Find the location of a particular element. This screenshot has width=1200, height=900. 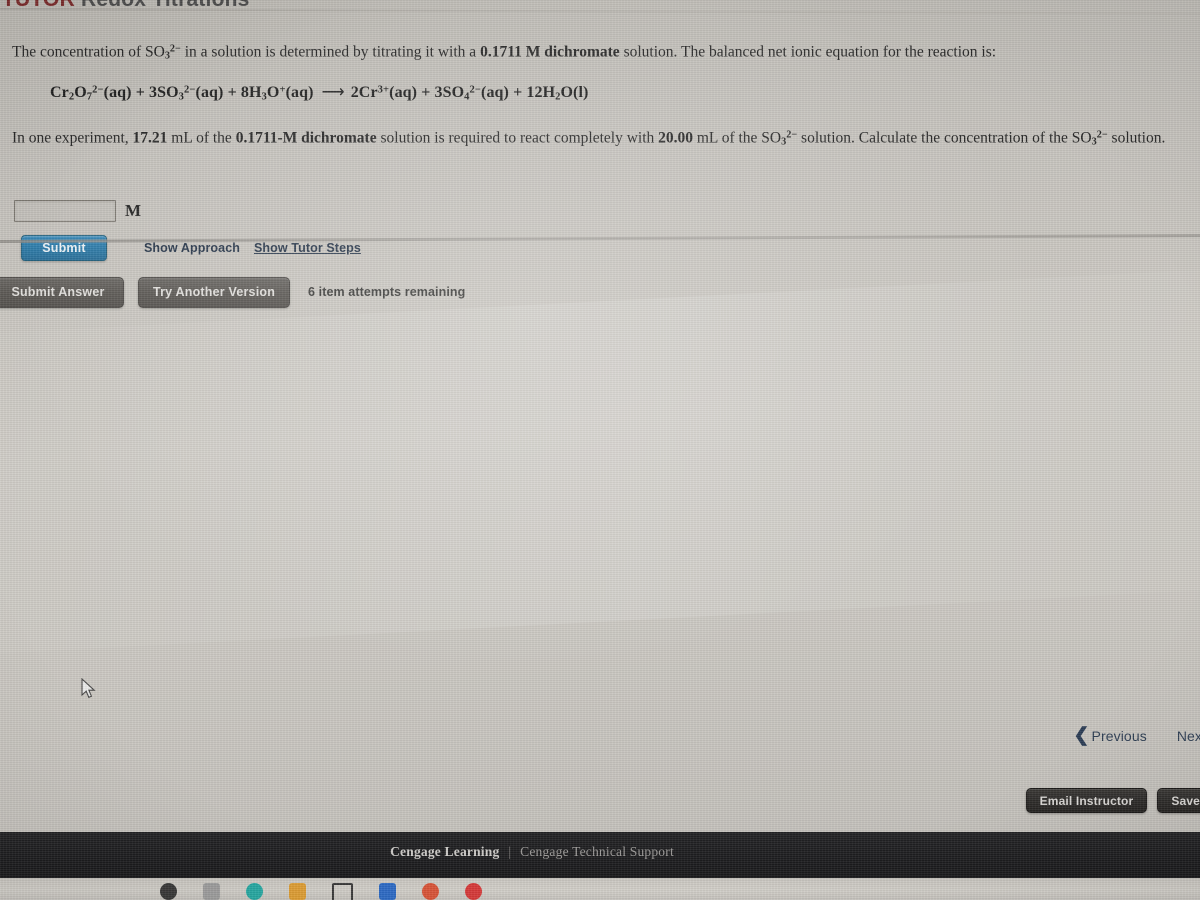

q1-formula-so3: 32− is located at coordinates (172, 53).